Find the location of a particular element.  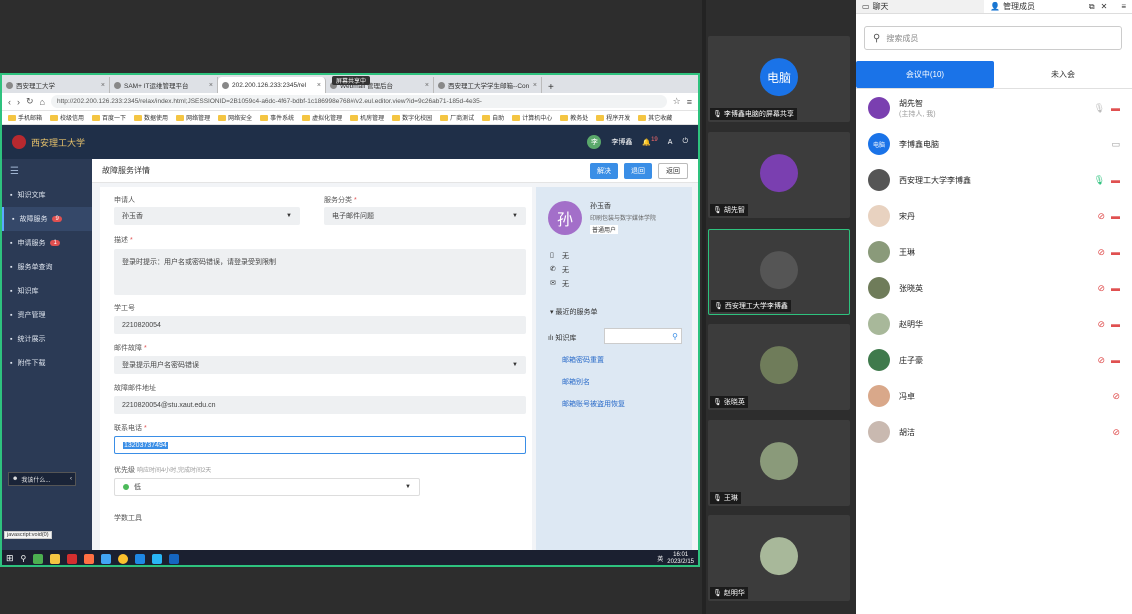

new-tab-icon: + is located at coordinates (551, 87).